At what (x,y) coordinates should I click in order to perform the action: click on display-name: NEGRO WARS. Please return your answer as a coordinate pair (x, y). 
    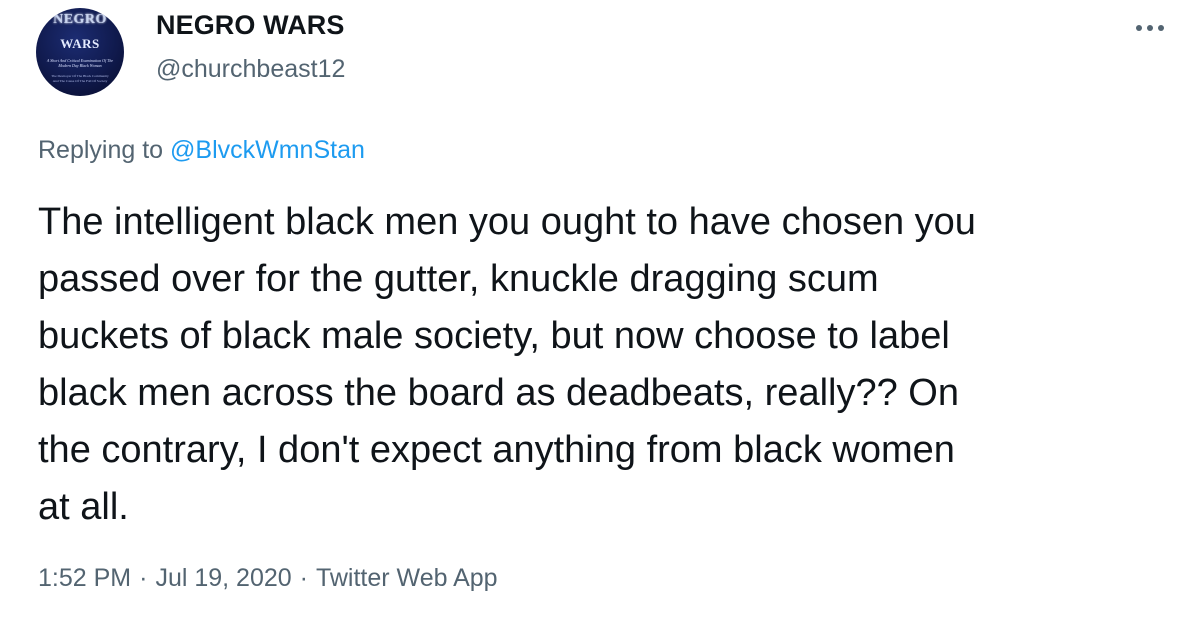
    Looking at the image, I should click on (250, 25).